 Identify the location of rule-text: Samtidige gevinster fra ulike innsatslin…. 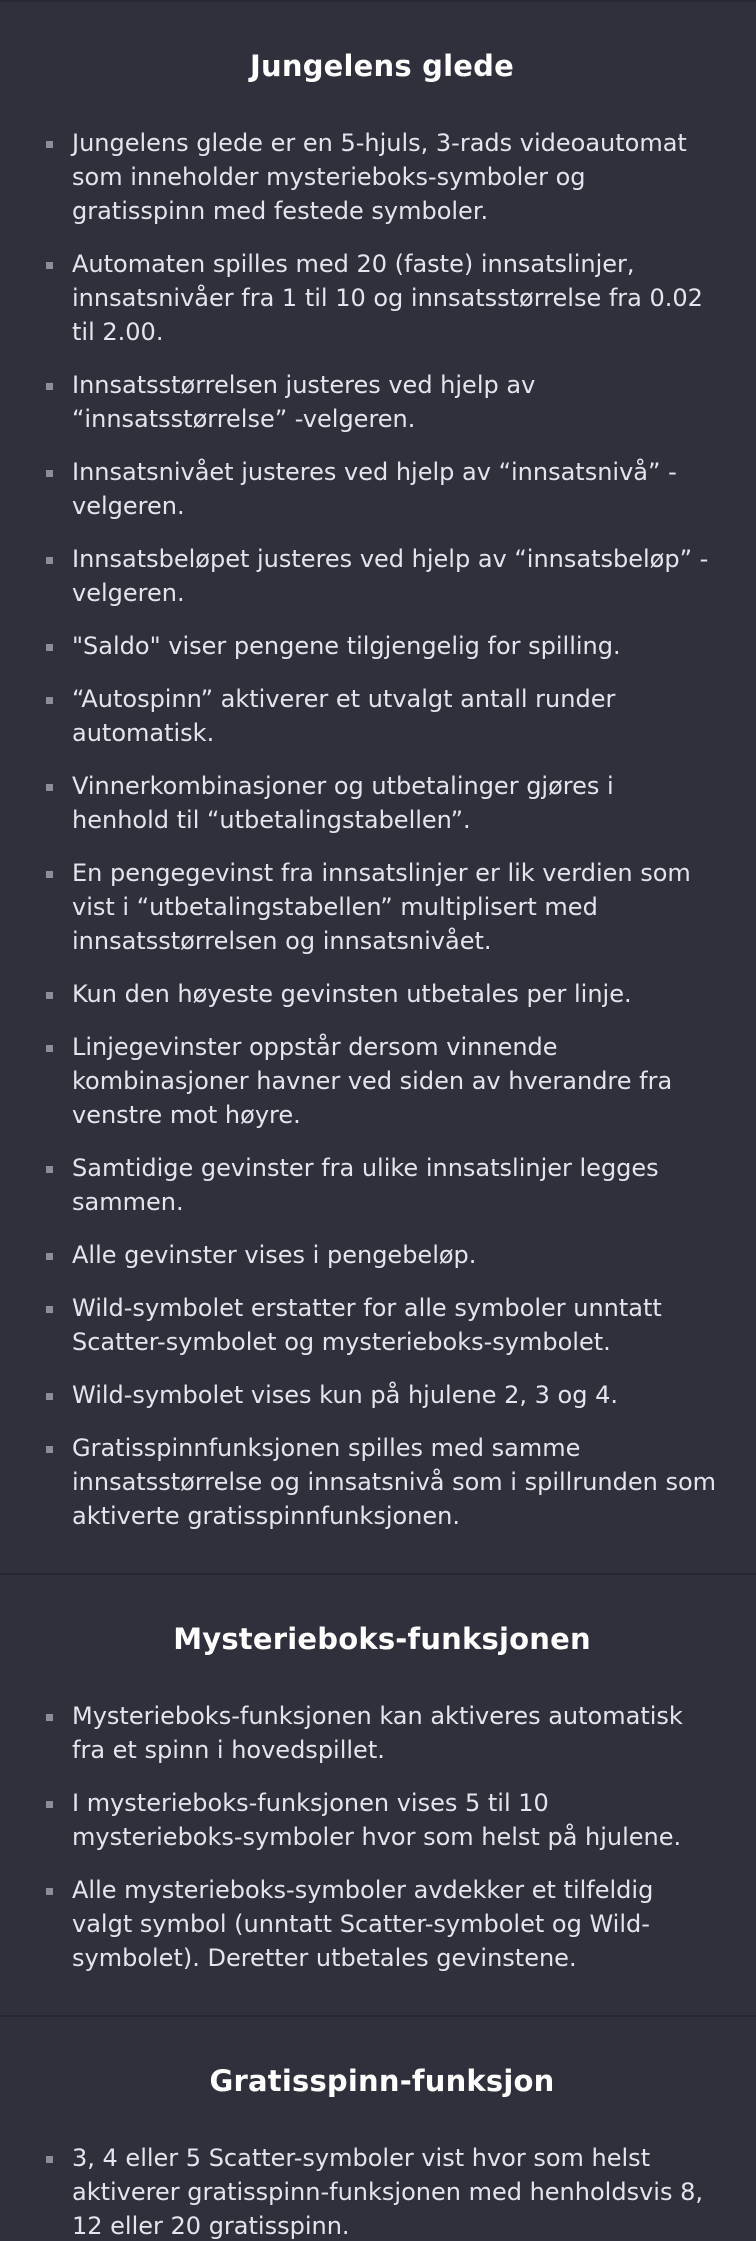
(365, 1185).